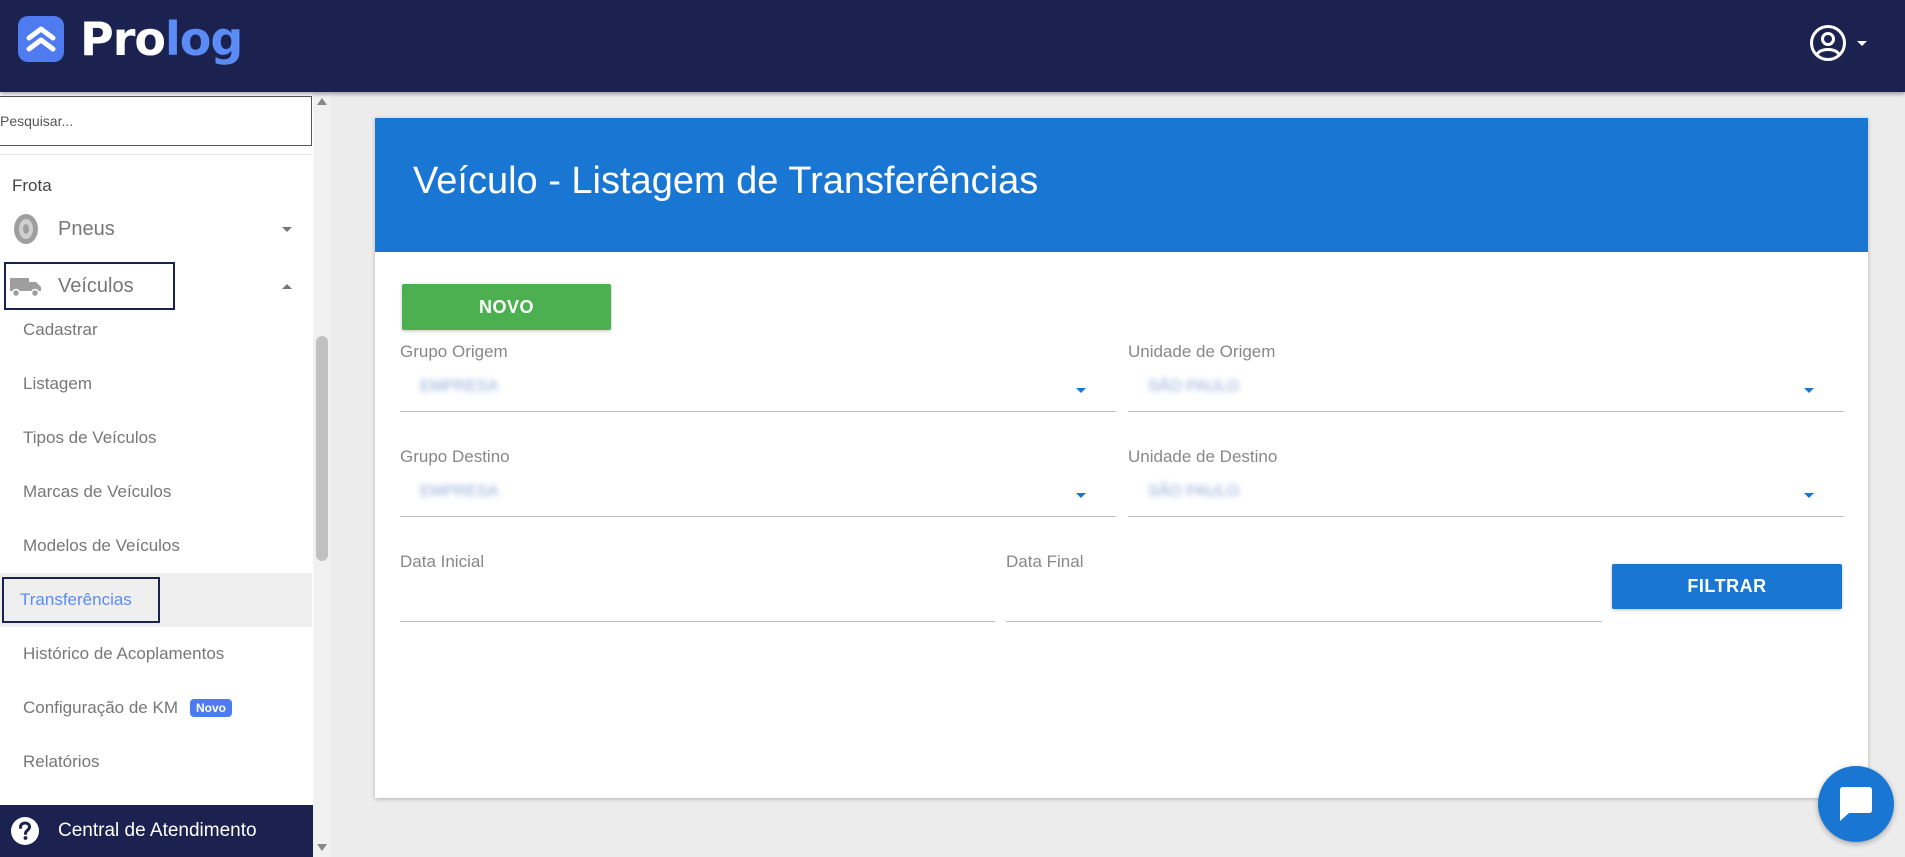  I want to click on chat-icon, so click(1856, 804).